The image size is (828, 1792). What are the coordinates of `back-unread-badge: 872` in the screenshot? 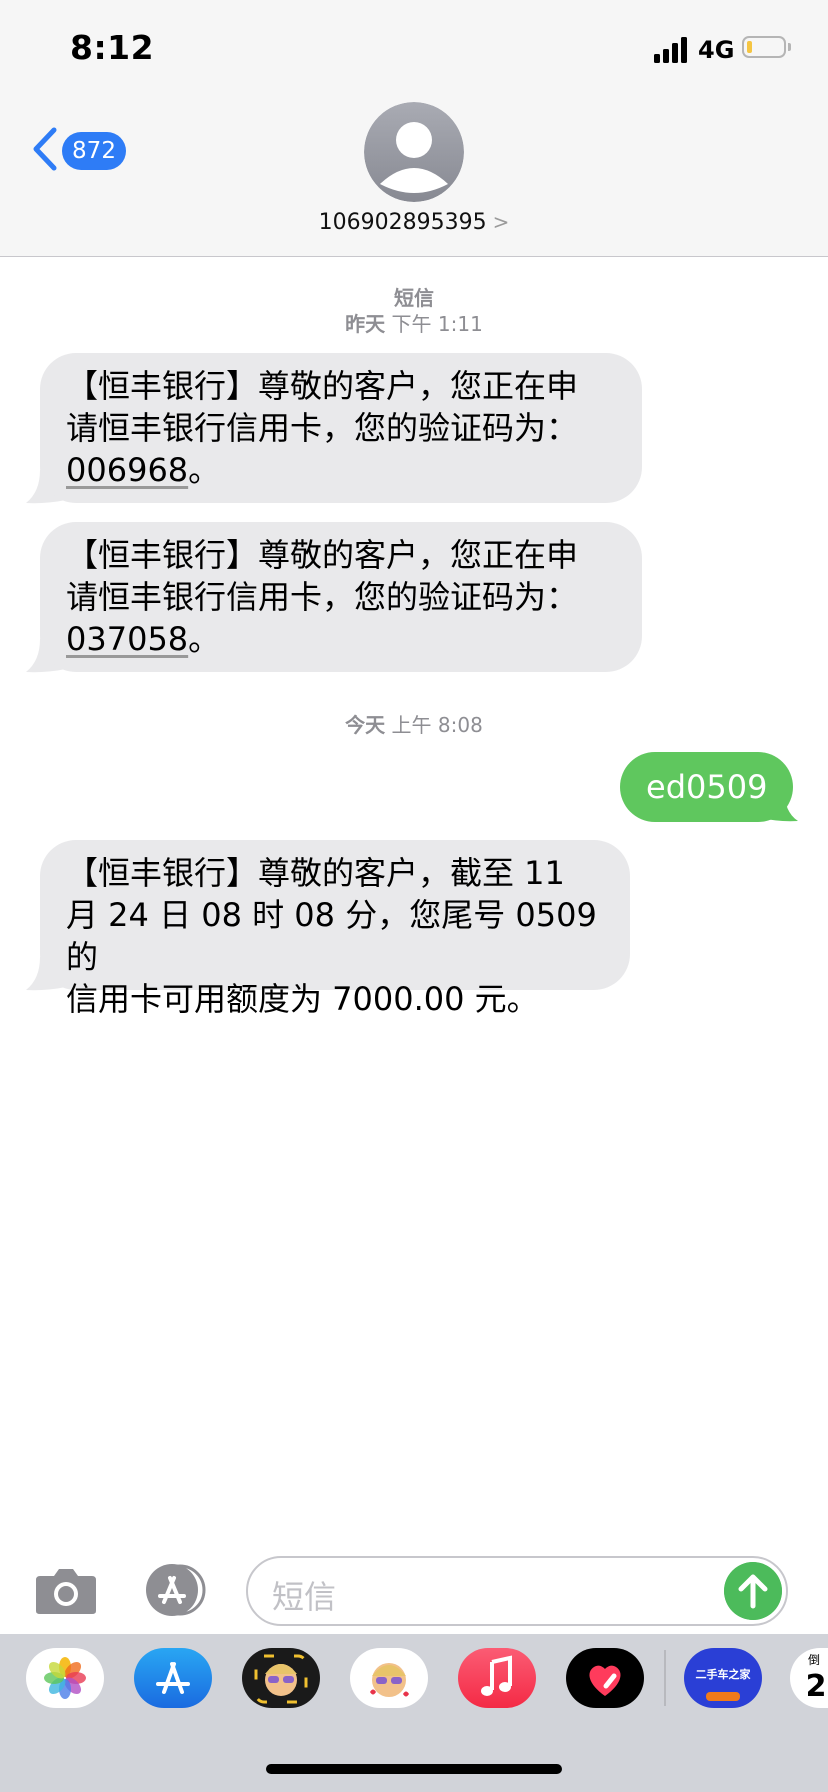 It's located at (94, 151).